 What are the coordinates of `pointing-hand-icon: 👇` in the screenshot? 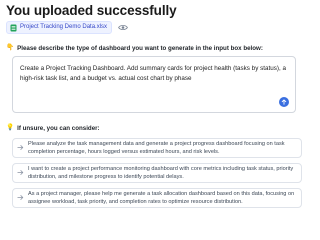 It's located at (10, 47).